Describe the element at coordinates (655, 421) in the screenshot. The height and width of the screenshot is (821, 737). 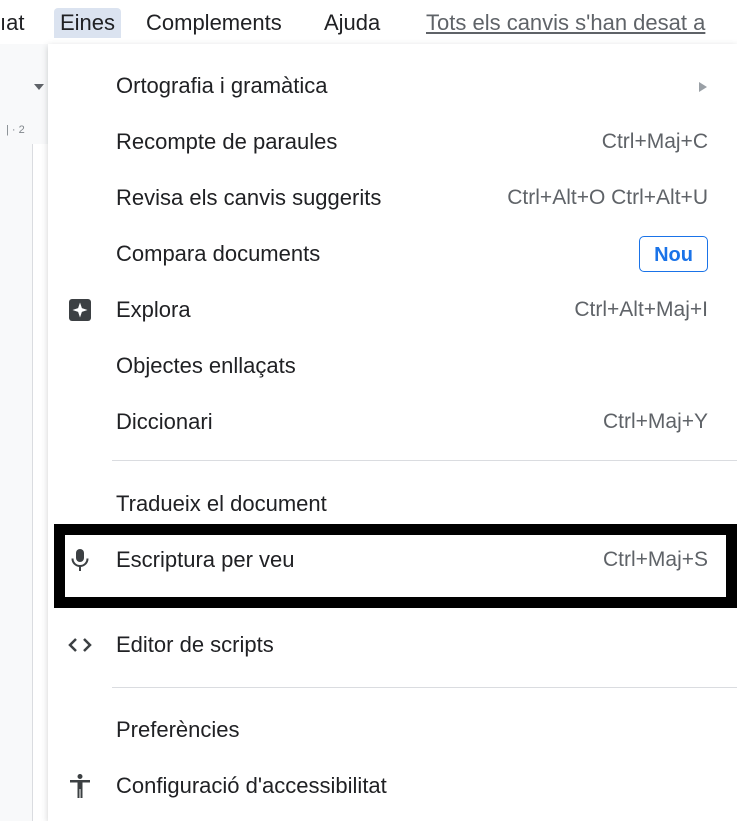
I see `menu-item-shortcut: Ctrl+Maj+Y` at that location.